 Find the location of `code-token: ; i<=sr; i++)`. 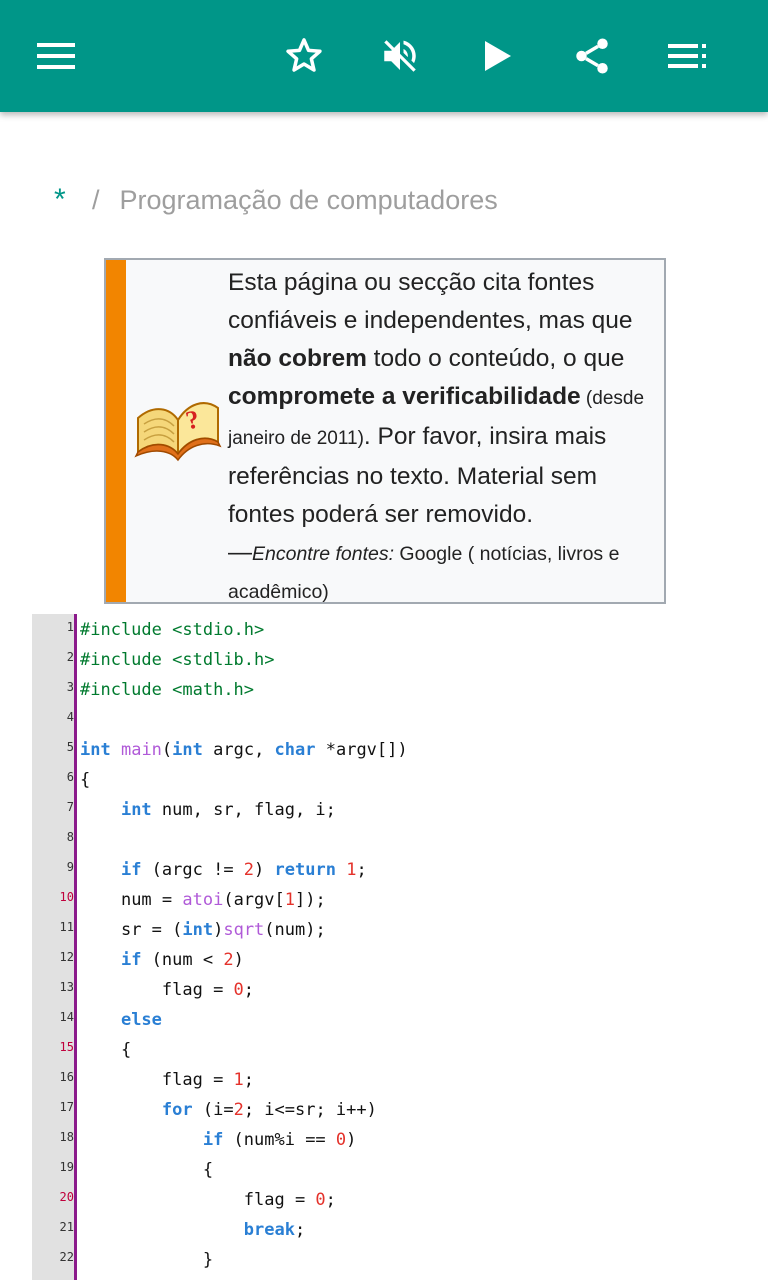

code-token: ; i<=sr; i++) is located at coordinates (310, 1110).